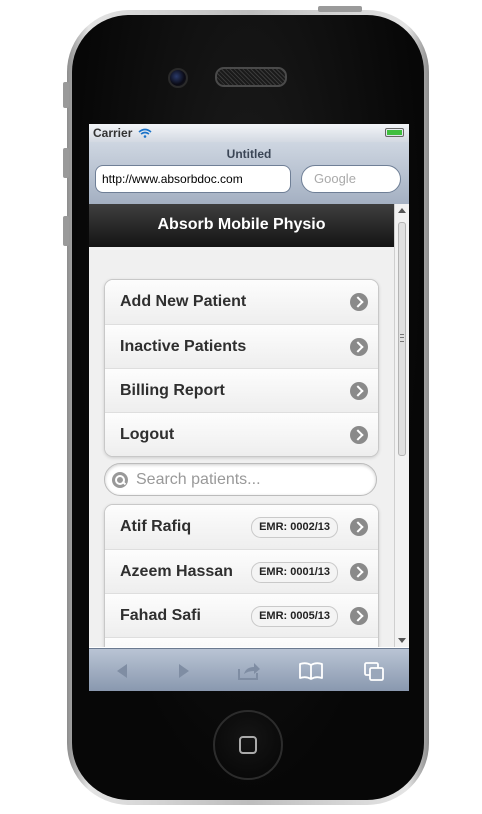  What do you see at coordinates (402, 210) in the screenshot?
I see `scroll-up-icon` at bounding box center [402, 210].